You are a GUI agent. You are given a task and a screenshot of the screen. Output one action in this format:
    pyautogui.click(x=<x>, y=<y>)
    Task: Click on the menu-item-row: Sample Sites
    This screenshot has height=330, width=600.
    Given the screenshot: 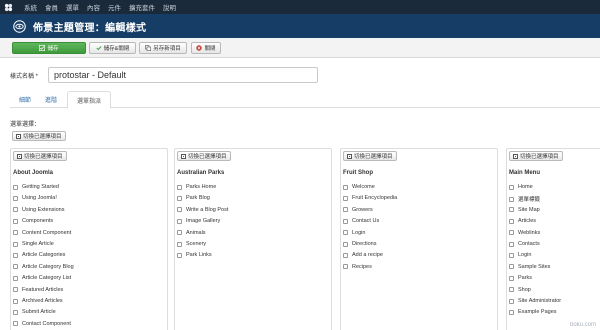 What is the action you would take?
    pyautogui.click(x=529, y=267)
    